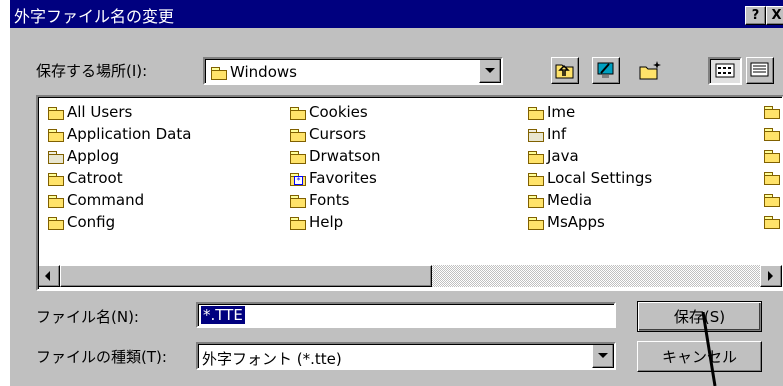 The image size is (783, 386). Describe the element at coordinates (561, 112) in the screenshot. I see `file-name: Ime` at that location.